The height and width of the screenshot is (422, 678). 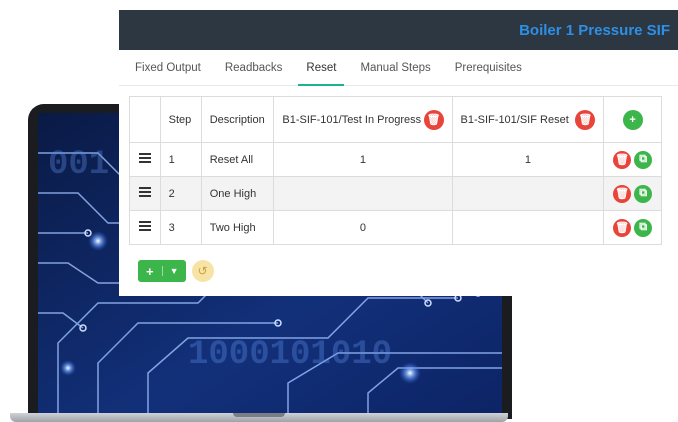 I want to click on step-cell: 3, so click(x=180, y=227).